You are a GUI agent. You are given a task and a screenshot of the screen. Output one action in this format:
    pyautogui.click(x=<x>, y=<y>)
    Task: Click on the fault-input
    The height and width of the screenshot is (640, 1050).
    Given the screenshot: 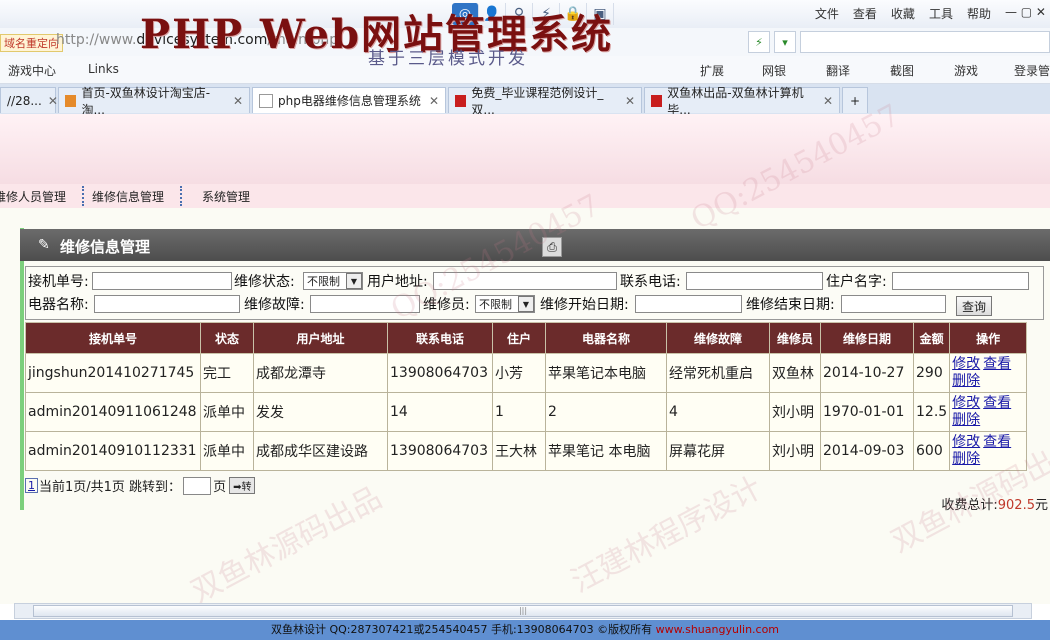 What is the action you would take?
    pyautogui.click(x=365, y=304)
    